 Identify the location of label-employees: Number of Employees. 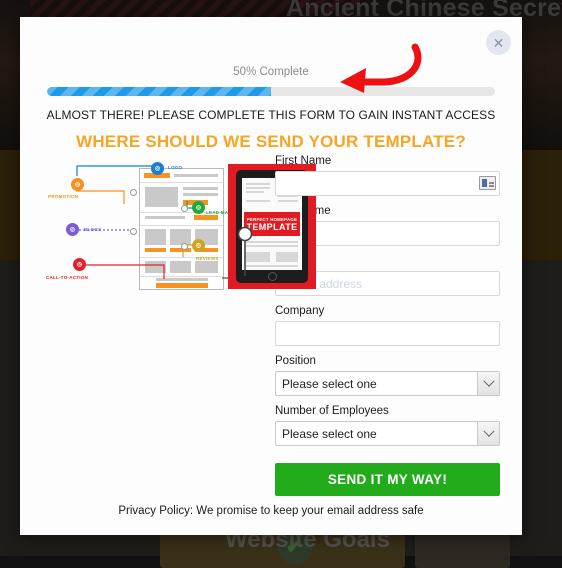
(332, 411).